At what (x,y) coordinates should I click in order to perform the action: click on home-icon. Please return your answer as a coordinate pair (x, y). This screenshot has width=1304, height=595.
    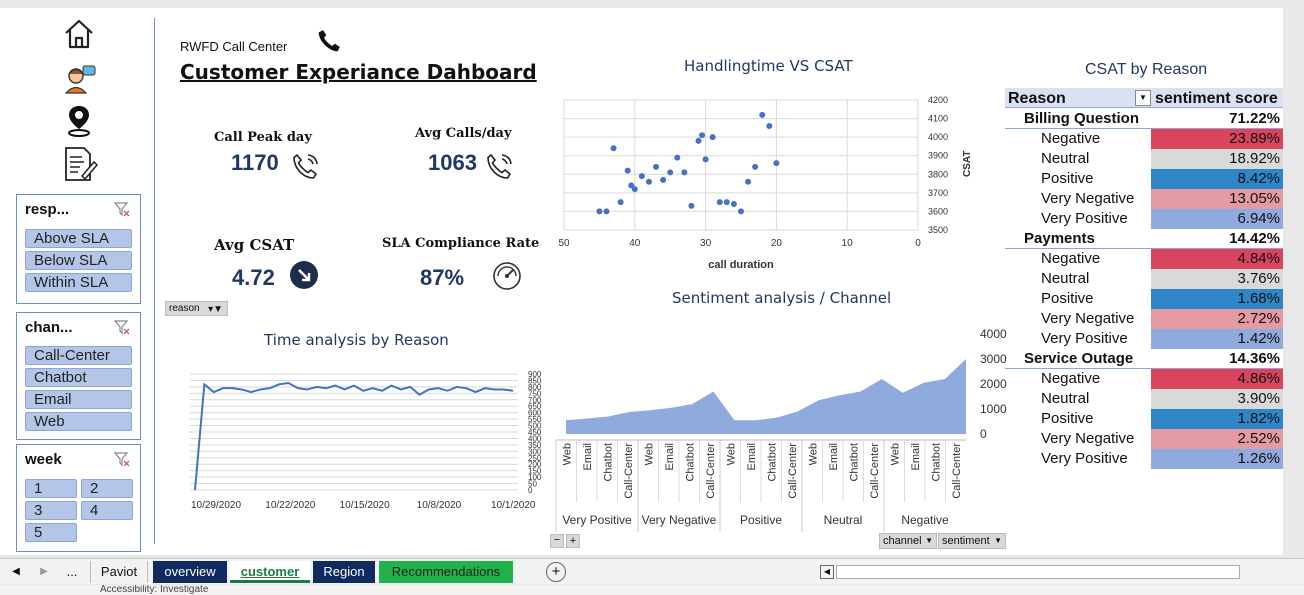
    Looking at the image, I should click on (79, 34).